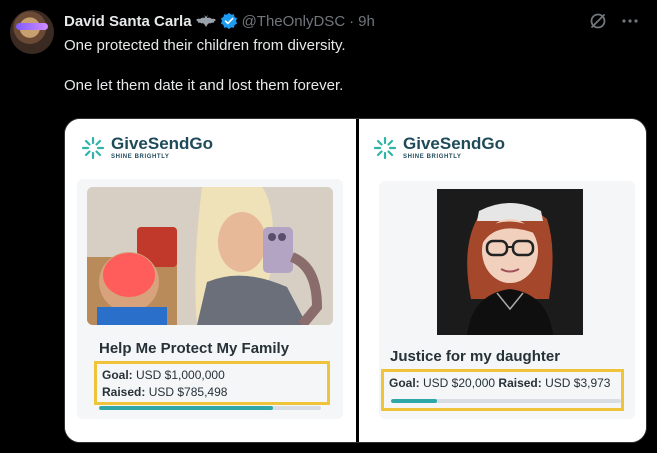 This screenshot has width=657, height=453. What do you see at coordinates (366, 21) in the screenshot?
I see `tweet-timestamp: 9h` at bounding box center [366, 21].